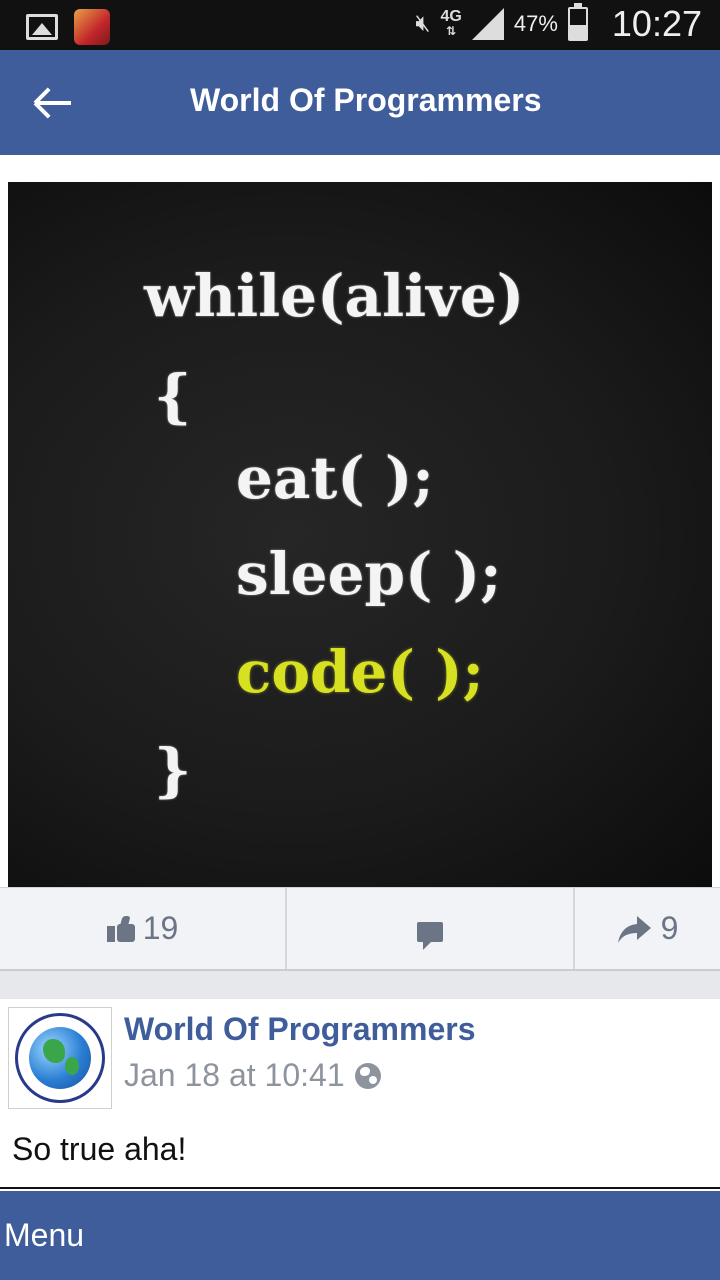 This screenshot has width=720, height=1280. What do you see at coordinates (68, 27) in the screenshot?
I see `status-left-icons` at bounding box center [68, 27].